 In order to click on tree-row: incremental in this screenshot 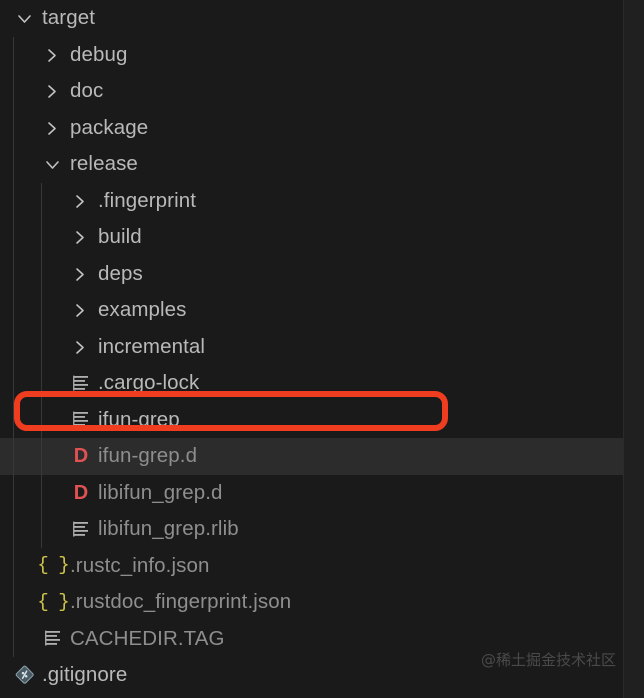, I will do `click(312, 346)`.